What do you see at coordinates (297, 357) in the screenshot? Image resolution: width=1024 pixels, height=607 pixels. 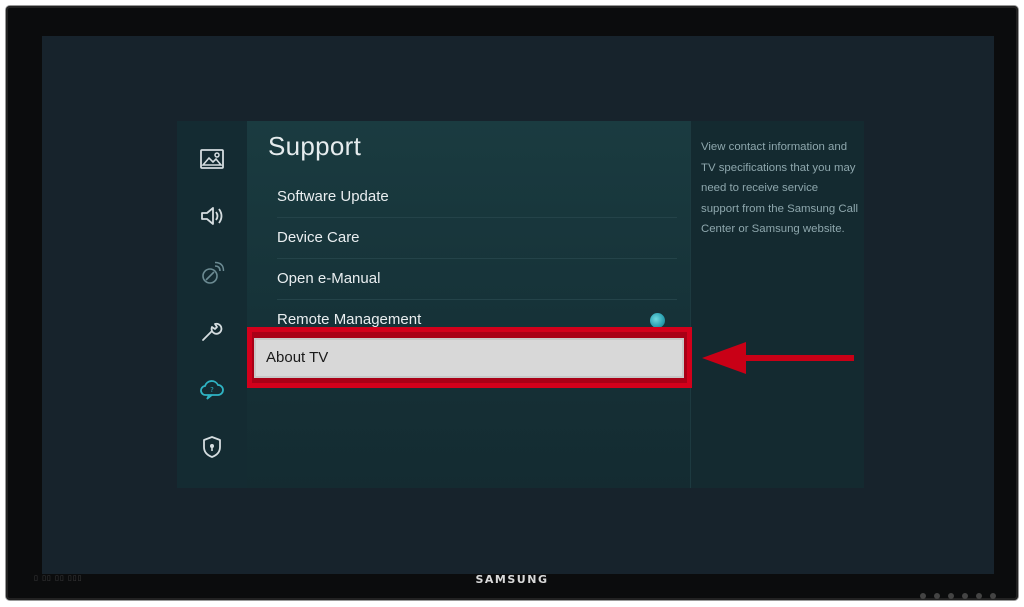 I see `selected-item-label: About TV` at bounding box center [297, 357].